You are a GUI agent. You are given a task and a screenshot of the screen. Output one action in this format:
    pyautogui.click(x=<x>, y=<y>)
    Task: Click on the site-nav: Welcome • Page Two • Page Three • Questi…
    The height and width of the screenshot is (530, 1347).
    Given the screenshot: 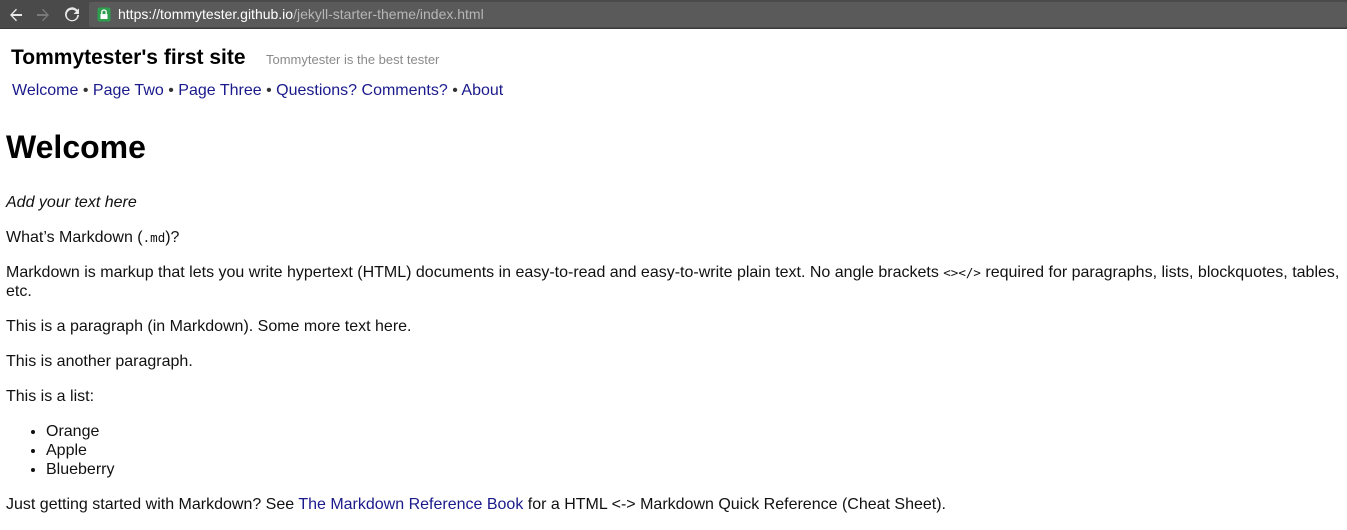 What is the action you would take?
    pyautogui.click(x=257, y=91)
    